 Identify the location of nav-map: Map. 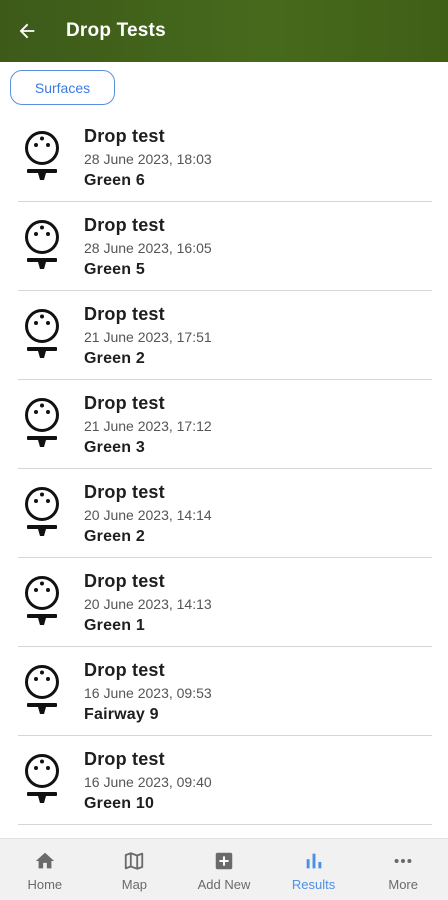
(135, 869).